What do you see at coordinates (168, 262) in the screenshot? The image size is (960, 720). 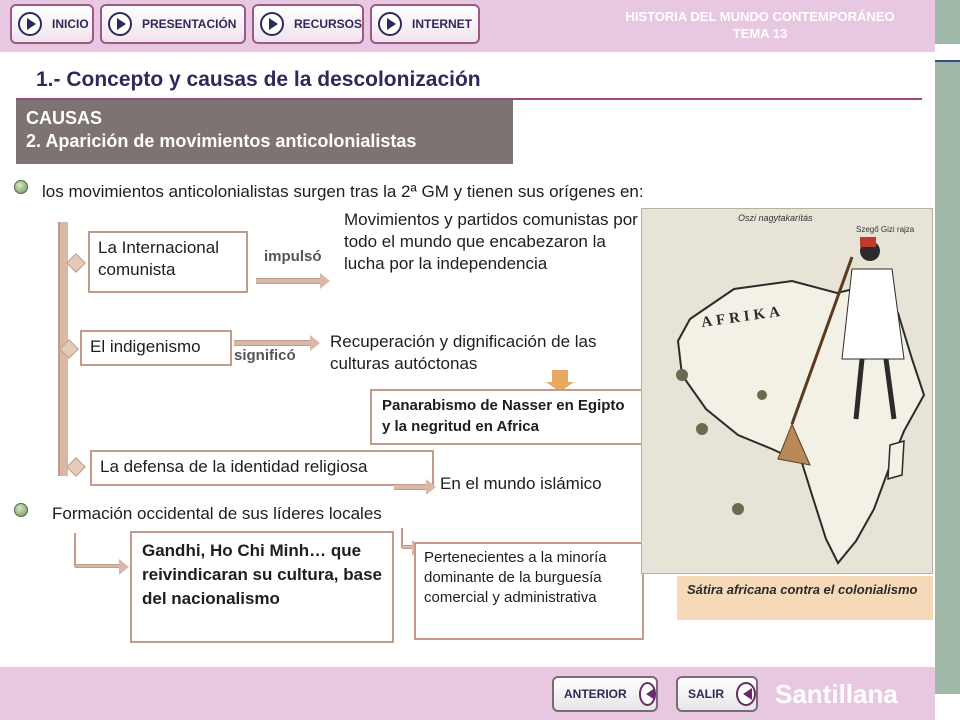 I see `internacional-box: La Internacional comunista` at bounding box center [168, 262].